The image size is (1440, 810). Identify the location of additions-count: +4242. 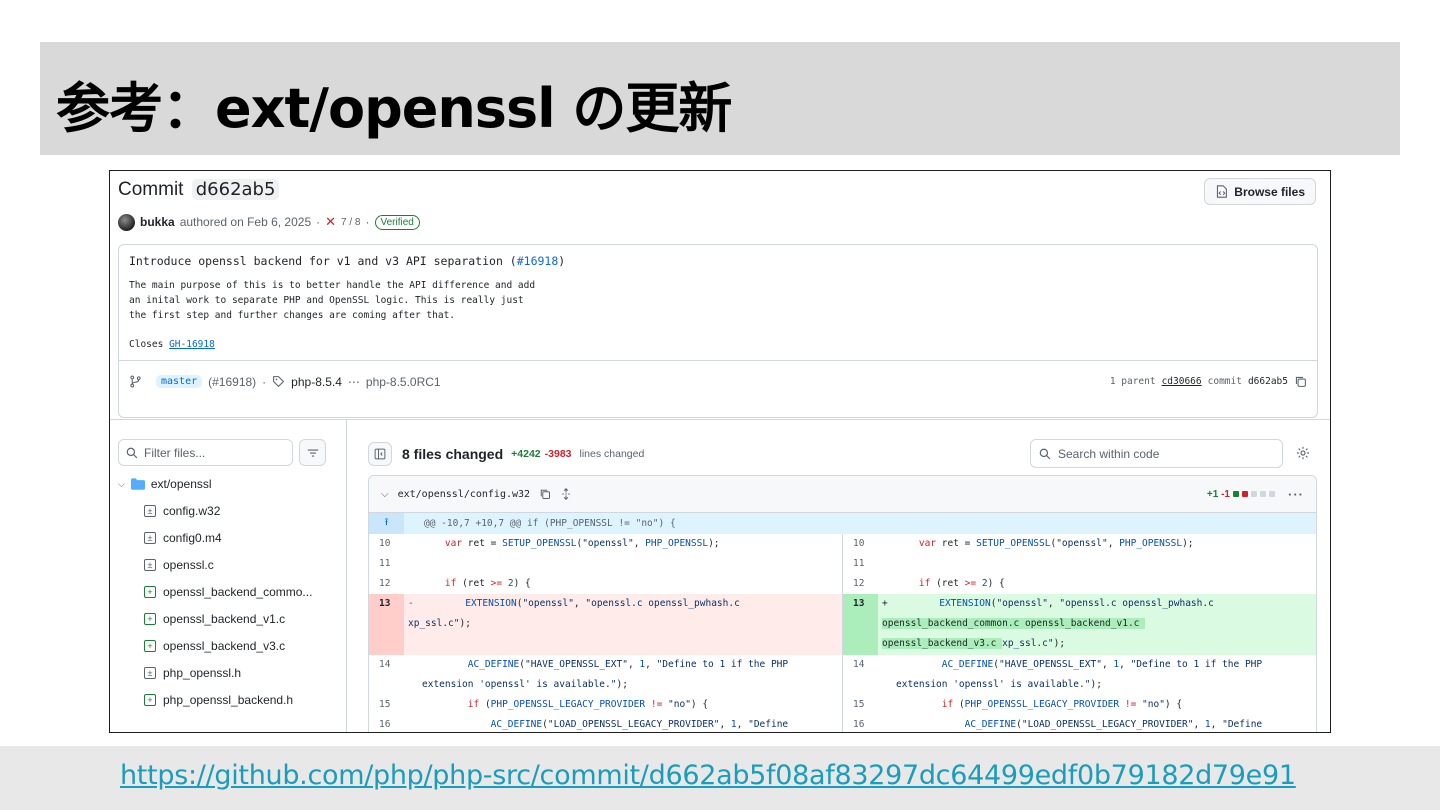
(526, 453).